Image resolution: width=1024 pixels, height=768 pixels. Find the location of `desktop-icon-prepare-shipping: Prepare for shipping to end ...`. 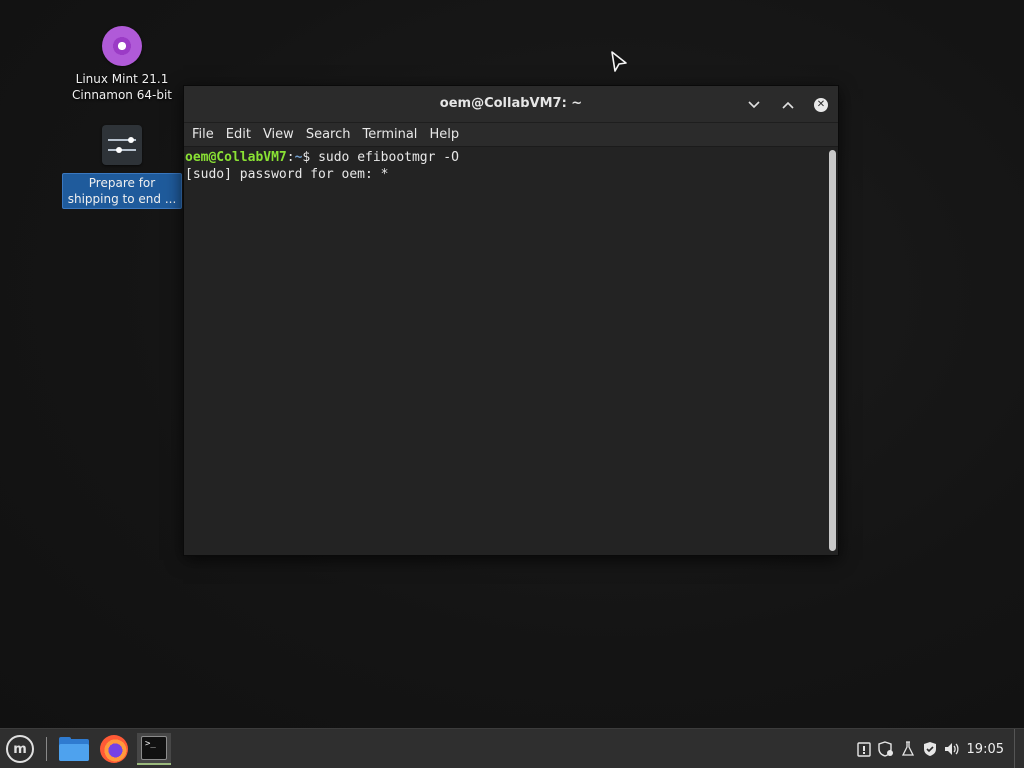

desktop-icon-prepare-shipping: Prepare for shipping to end ... is located at coordinates (122, 167).